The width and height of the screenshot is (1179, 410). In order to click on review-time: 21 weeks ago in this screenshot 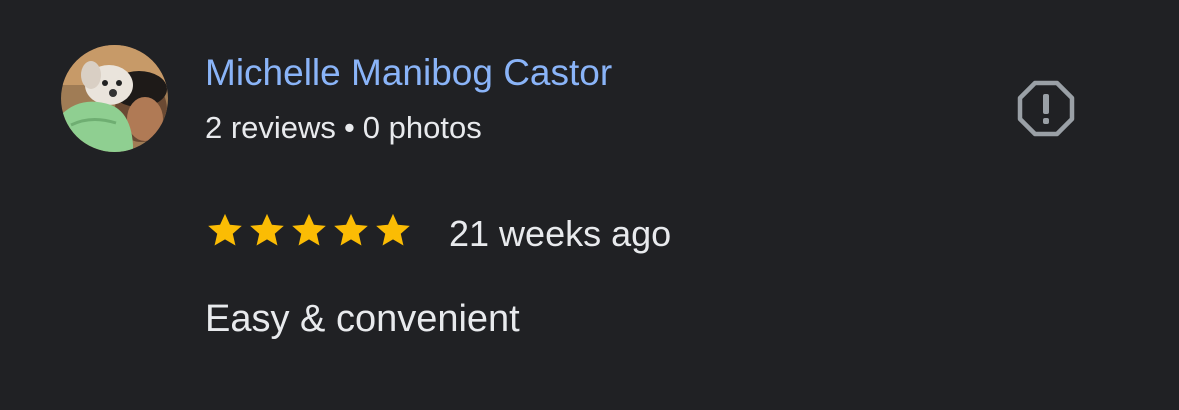, I will do `click(560, 233)`.